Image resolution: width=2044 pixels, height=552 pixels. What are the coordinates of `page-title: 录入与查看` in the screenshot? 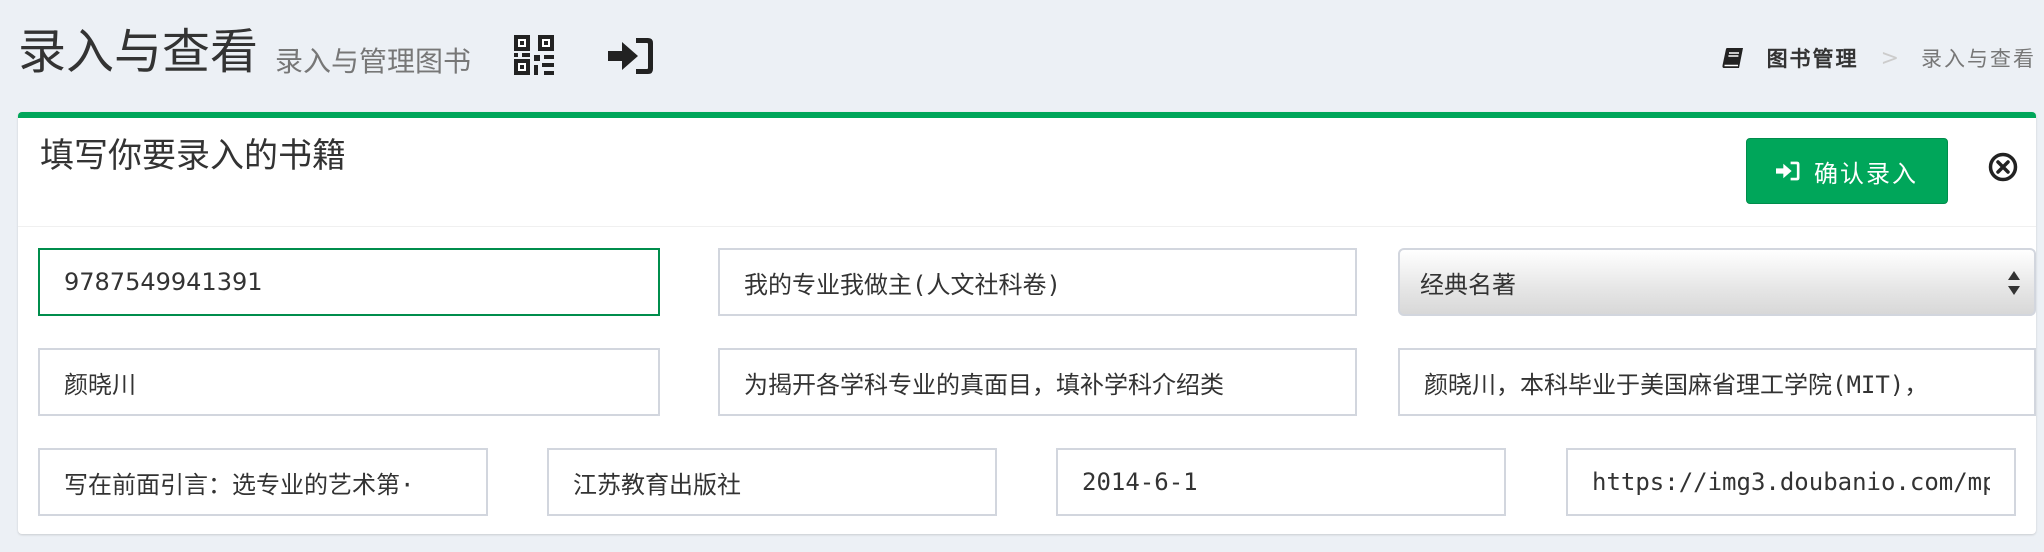 It's located at (138, 52).